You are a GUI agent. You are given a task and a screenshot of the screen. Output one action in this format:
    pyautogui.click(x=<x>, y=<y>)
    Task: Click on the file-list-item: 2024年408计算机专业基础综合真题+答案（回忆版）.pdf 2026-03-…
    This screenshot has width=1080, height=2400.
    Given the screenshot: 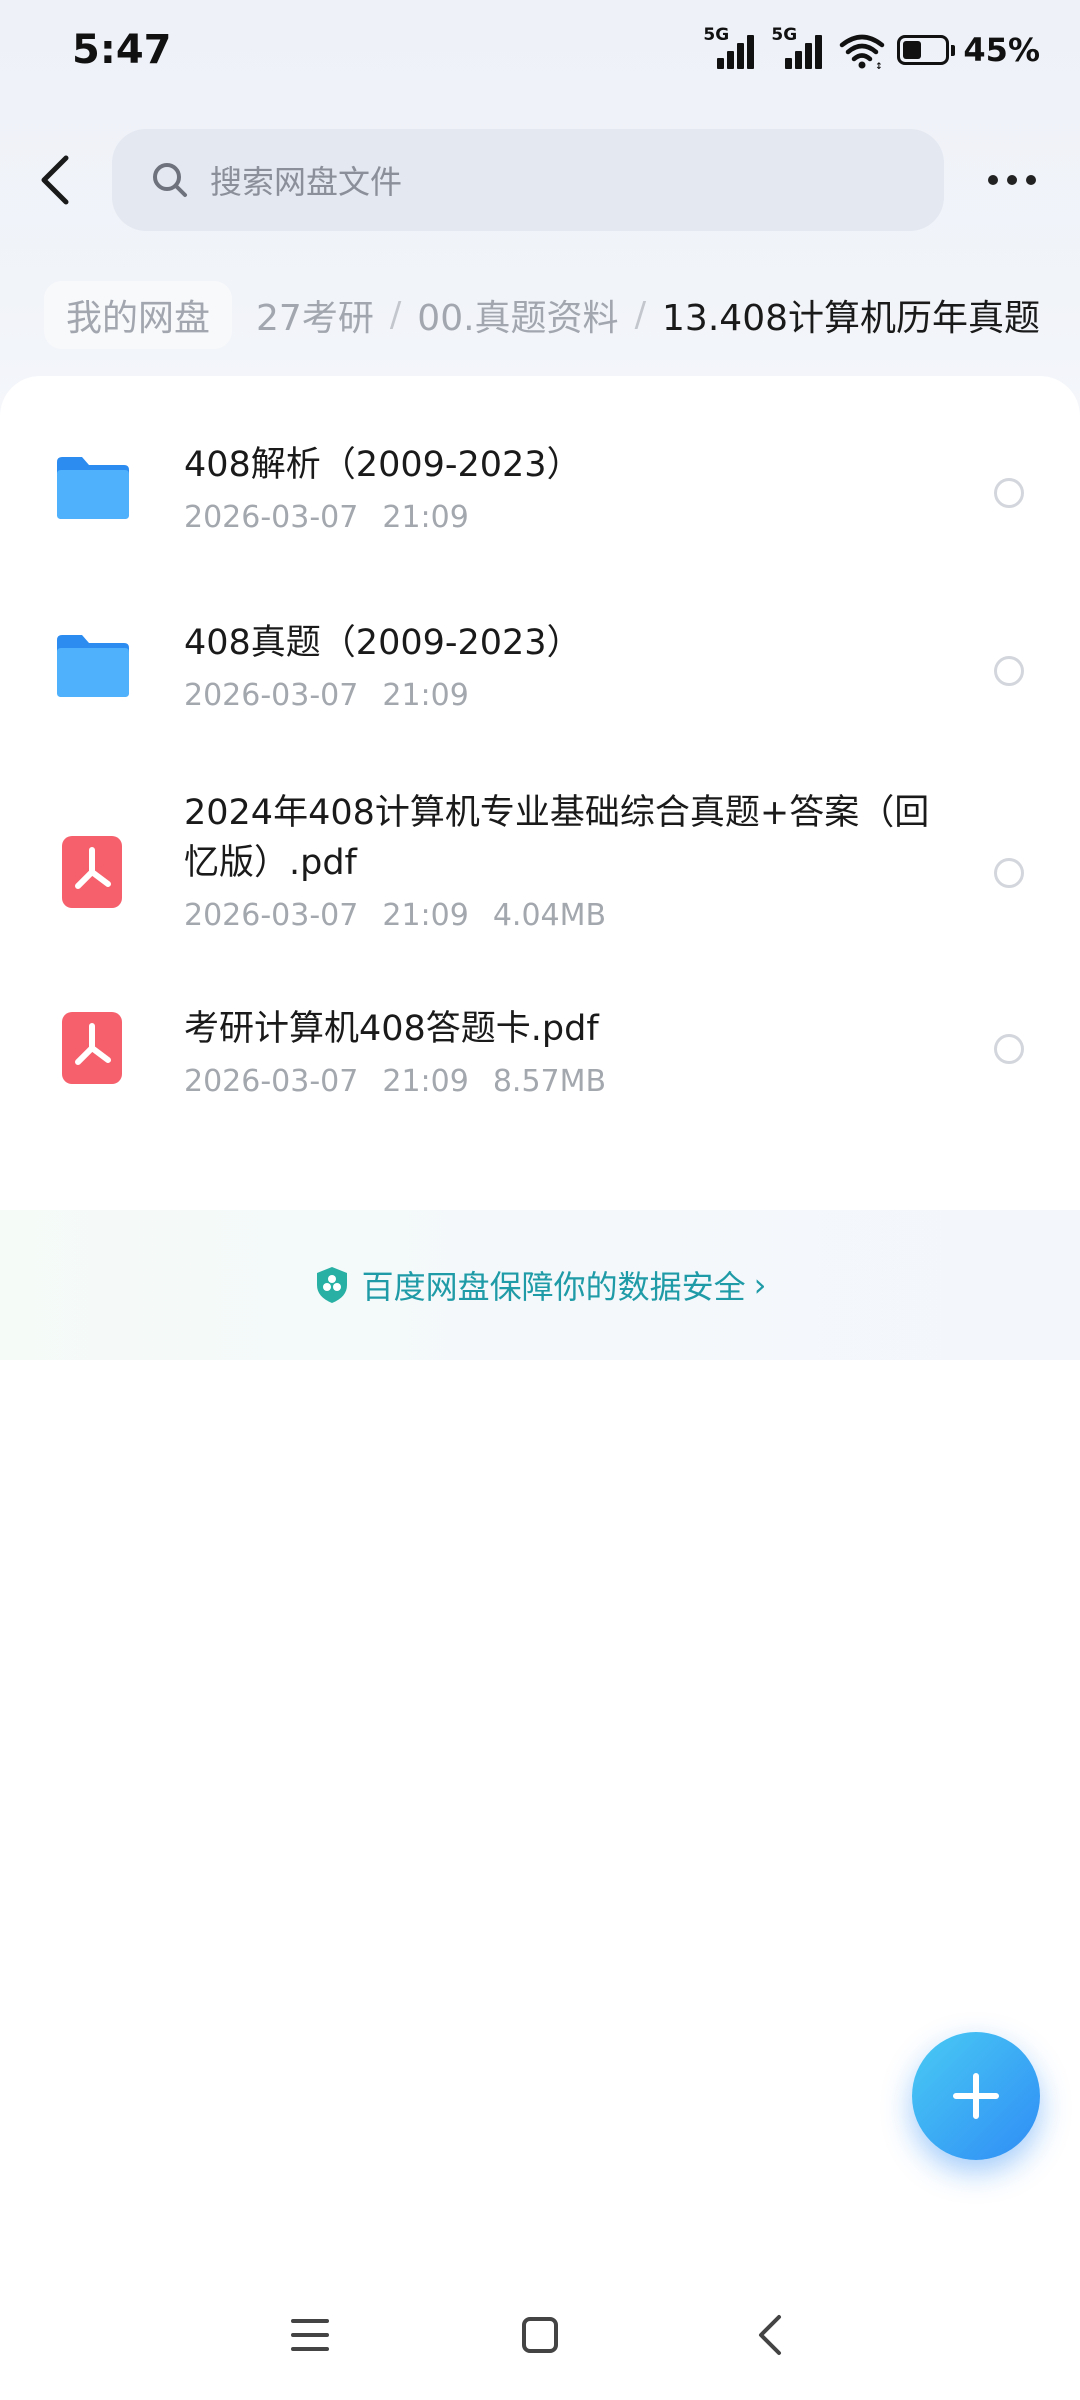 What is the action you would take?
    pyautogui.click(x=540, y=883)
    